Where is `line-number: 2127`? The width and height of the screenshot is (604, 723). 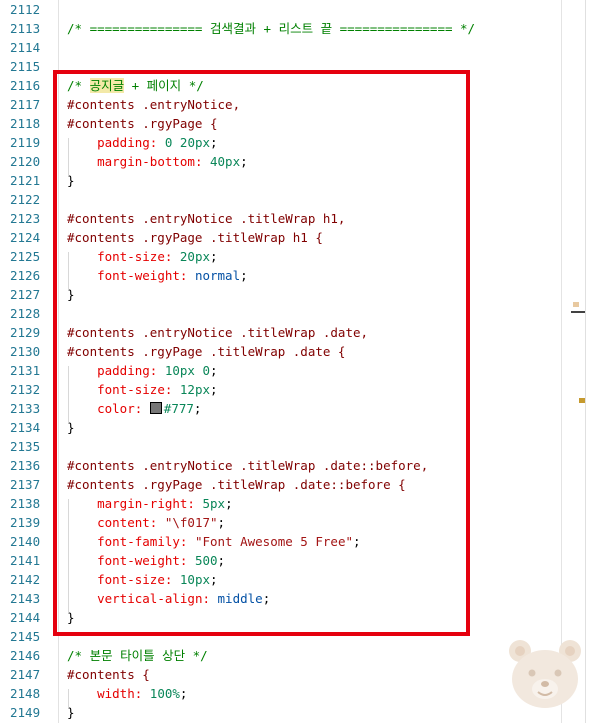 line-number: 2127 is located at coordinates (25, 294).